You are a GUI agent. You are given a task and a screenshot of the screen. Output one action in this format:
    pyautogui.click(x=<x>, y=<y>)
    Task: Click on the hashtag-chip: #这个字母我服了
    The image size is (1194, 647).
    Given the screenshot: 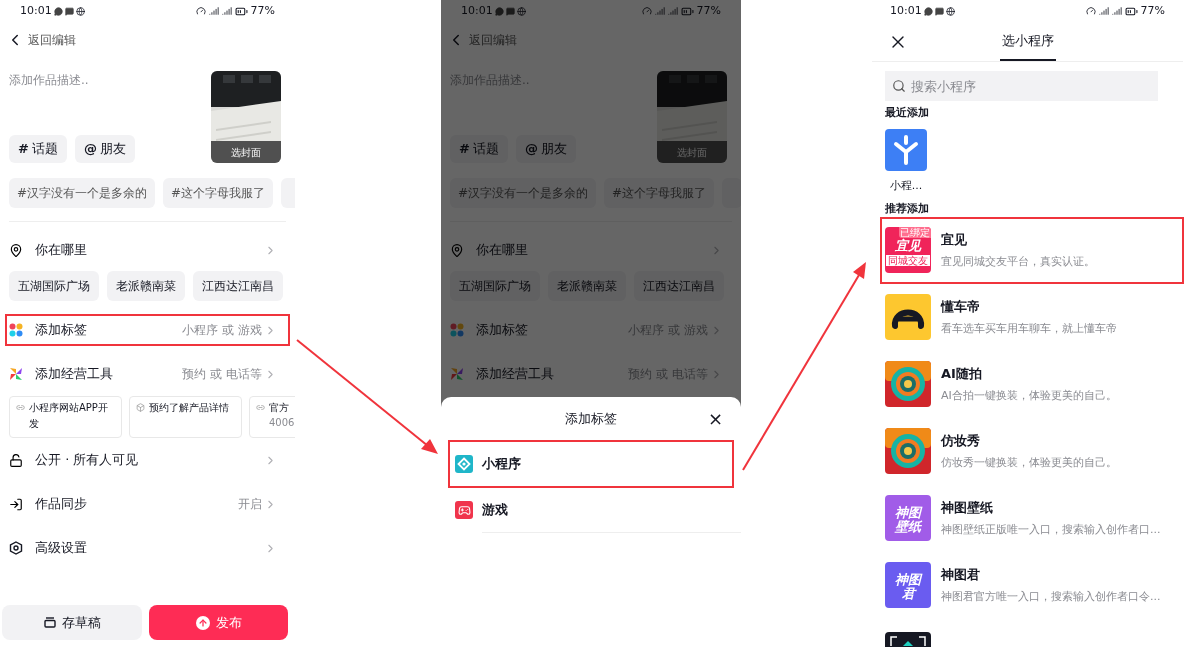 What is the action you would take?
    pyautogui.click(x=218, y=193)
    